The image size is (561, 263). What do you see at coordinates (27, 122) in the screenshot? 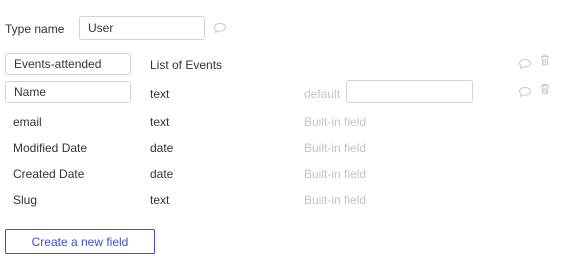
I see `field-name: email` at bounding box center [27, 122].